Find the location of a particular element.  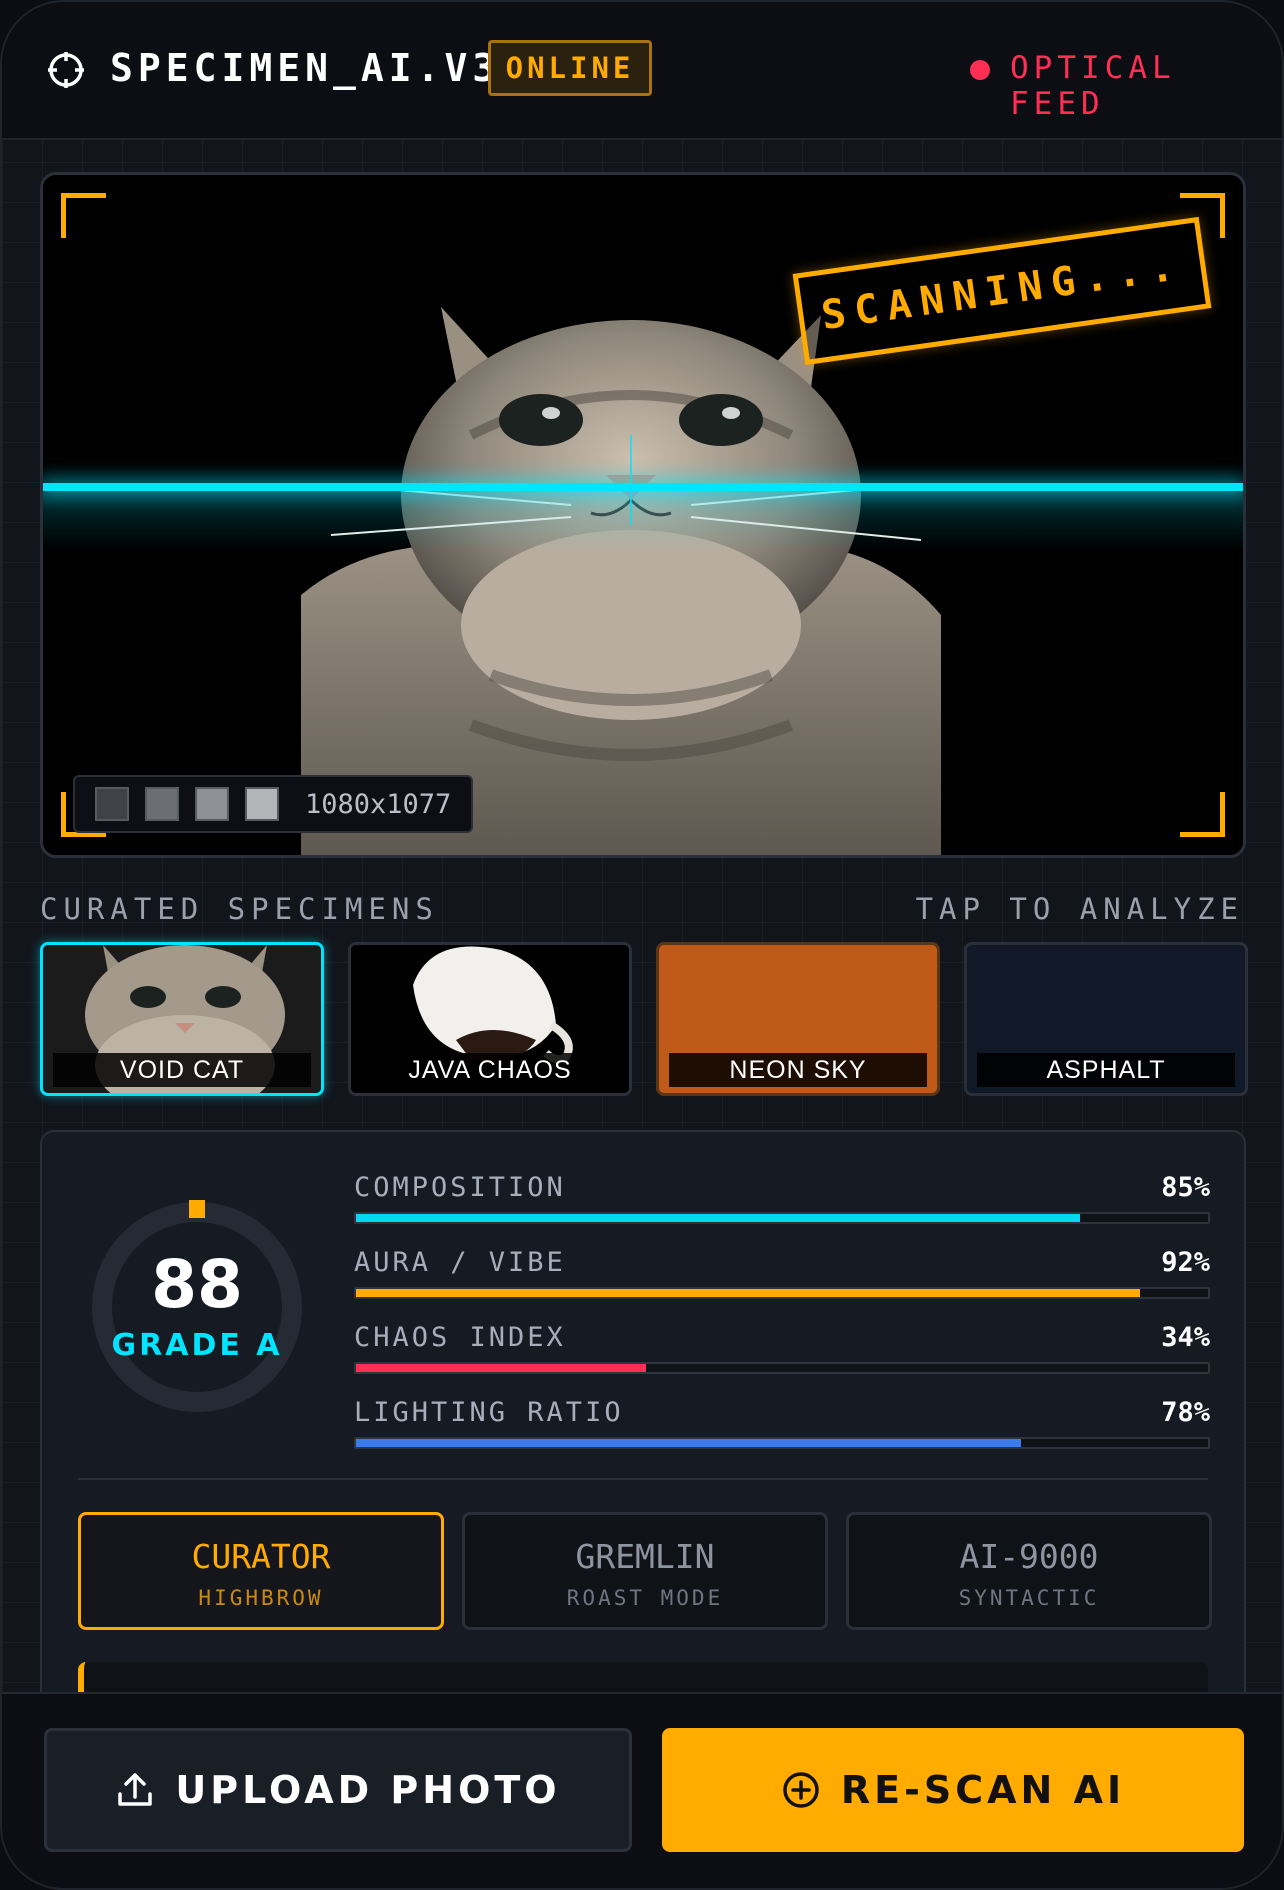

mode-subtitle: ROAST MODE is located at coordinates (645, 1598).